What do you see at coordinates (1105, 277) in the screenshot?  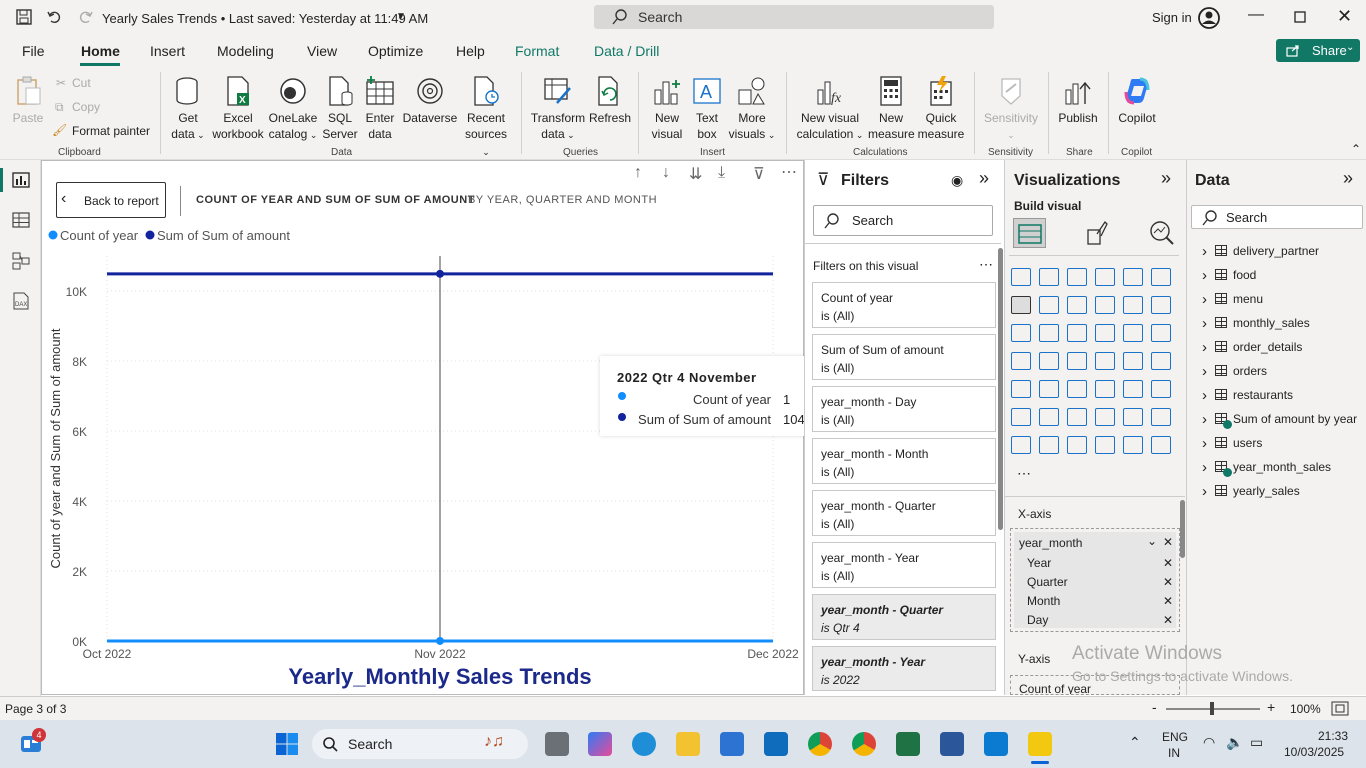 I see `clustered-column-visual-icon` at bounding box center [1105, 277].